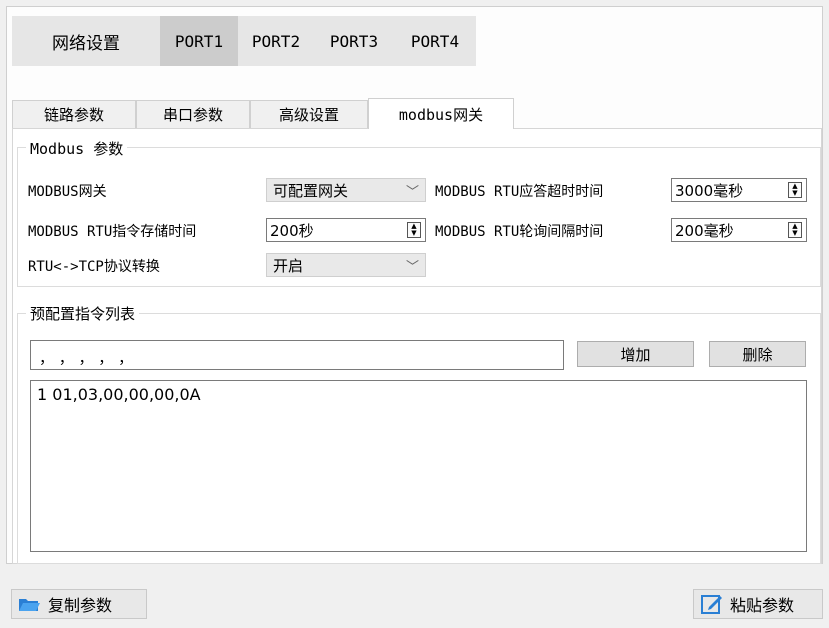  Describe the element at coordinates (199, 41) in the screenshot. I see `tab-port1: PORT1` at that location.